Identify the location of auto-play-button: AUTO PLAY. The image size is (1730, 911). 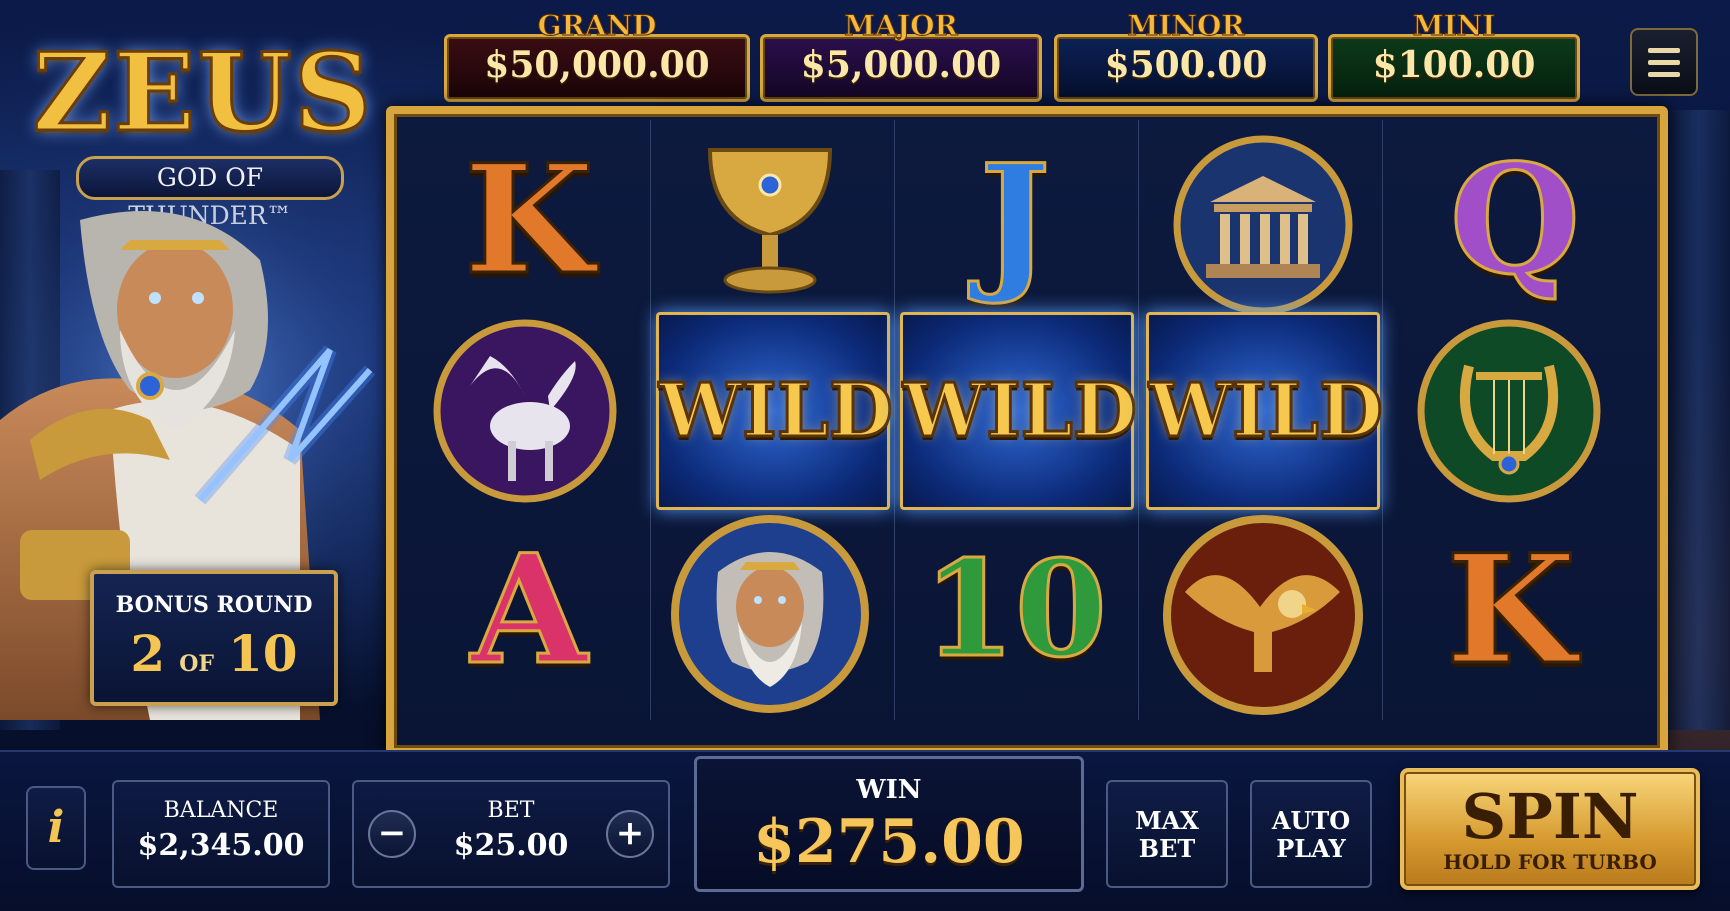
(1311, 834).